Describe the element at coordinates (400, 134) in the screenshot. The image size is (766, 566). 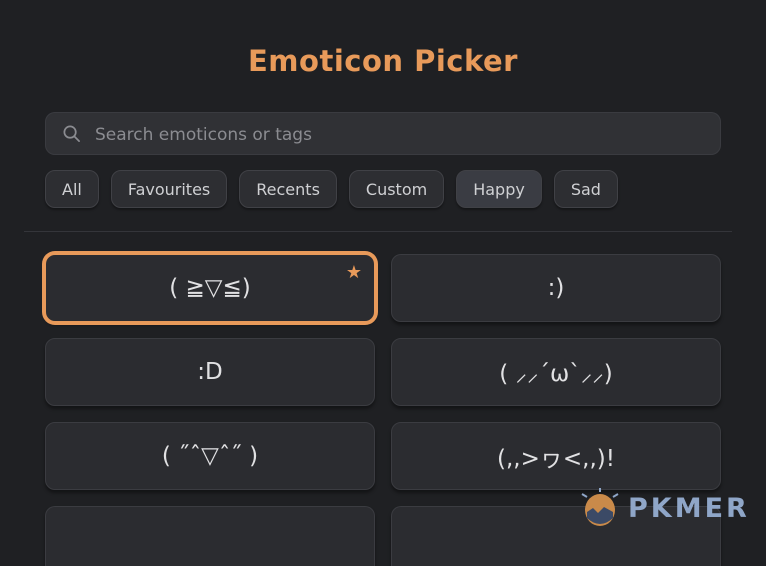
I see `search-input` at that location.